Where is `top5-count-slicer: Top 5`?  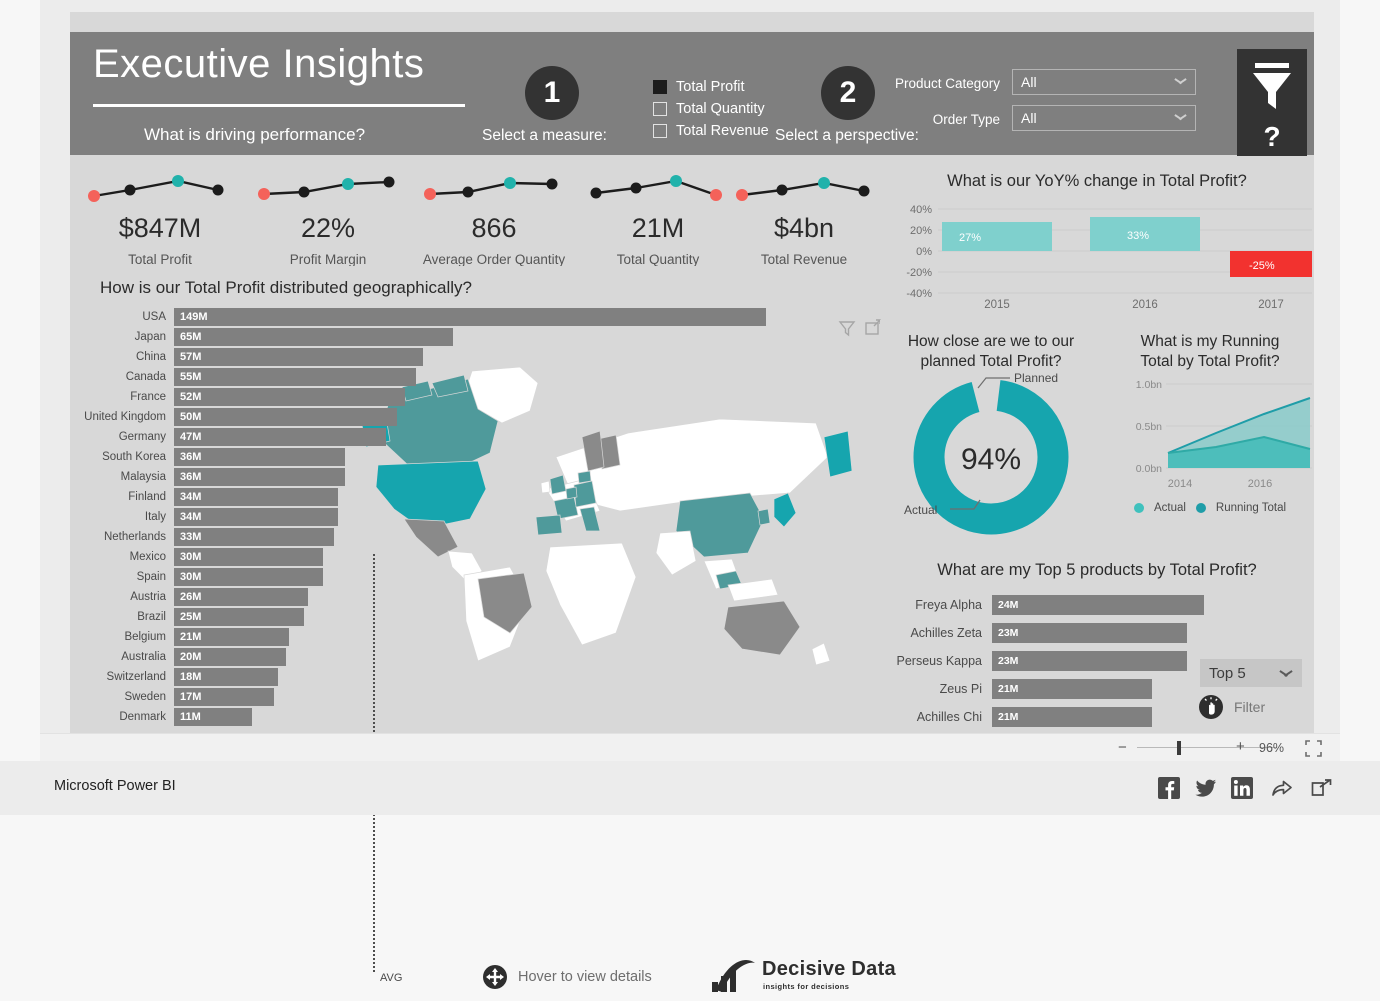
top5-count-slicer: Top 5 is located at coordinates (1251, 673).